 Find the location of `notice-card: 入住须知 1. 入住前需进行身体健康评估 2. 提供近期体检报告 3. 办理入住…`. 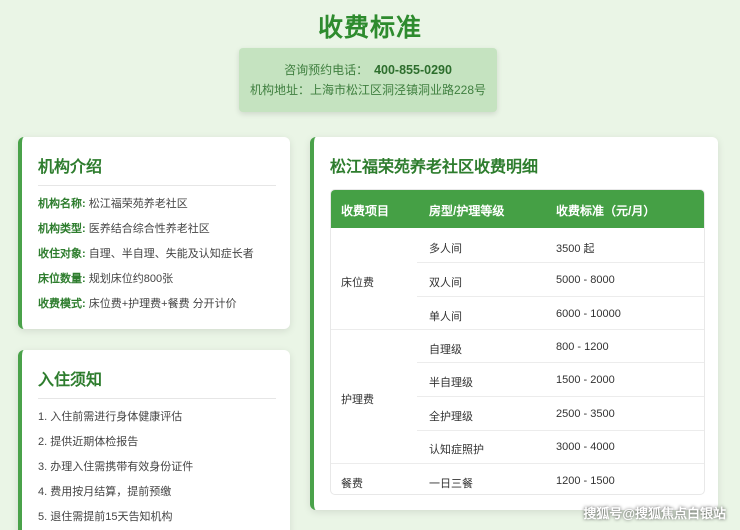

notice-card: 入住须知 1. 入住前需进行身体健康评估 2. 提供近期体检报告 3. 办理入住… is located at coordinates (154, 440).